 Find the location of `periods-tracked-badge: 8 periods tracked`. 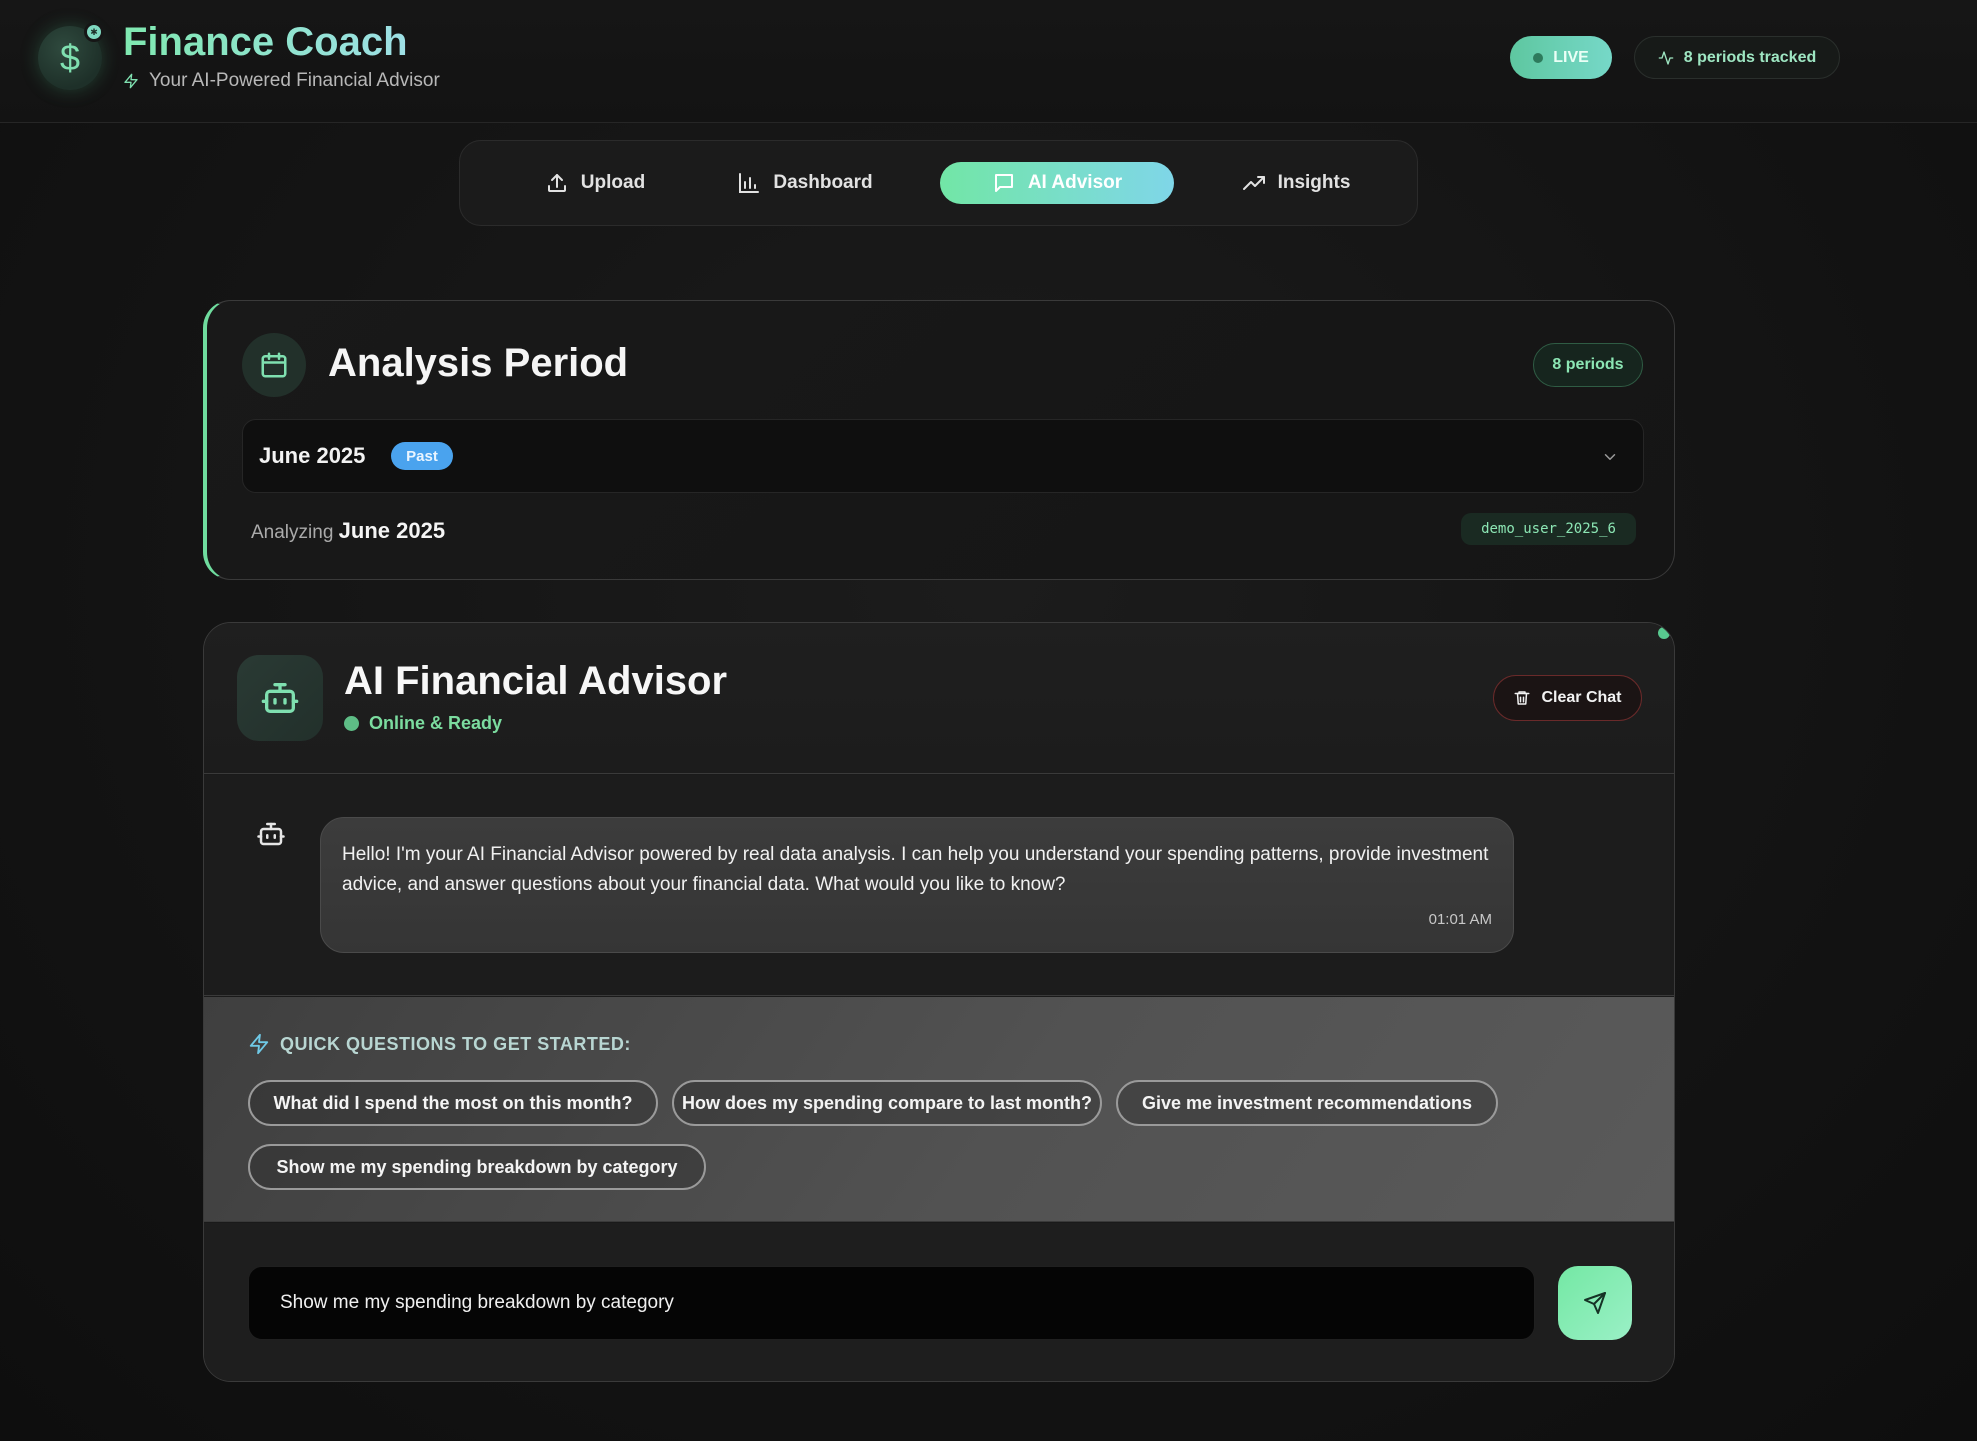

periods-tracked-badge: 8 periods tracked is located at coordinates (1737, 57).